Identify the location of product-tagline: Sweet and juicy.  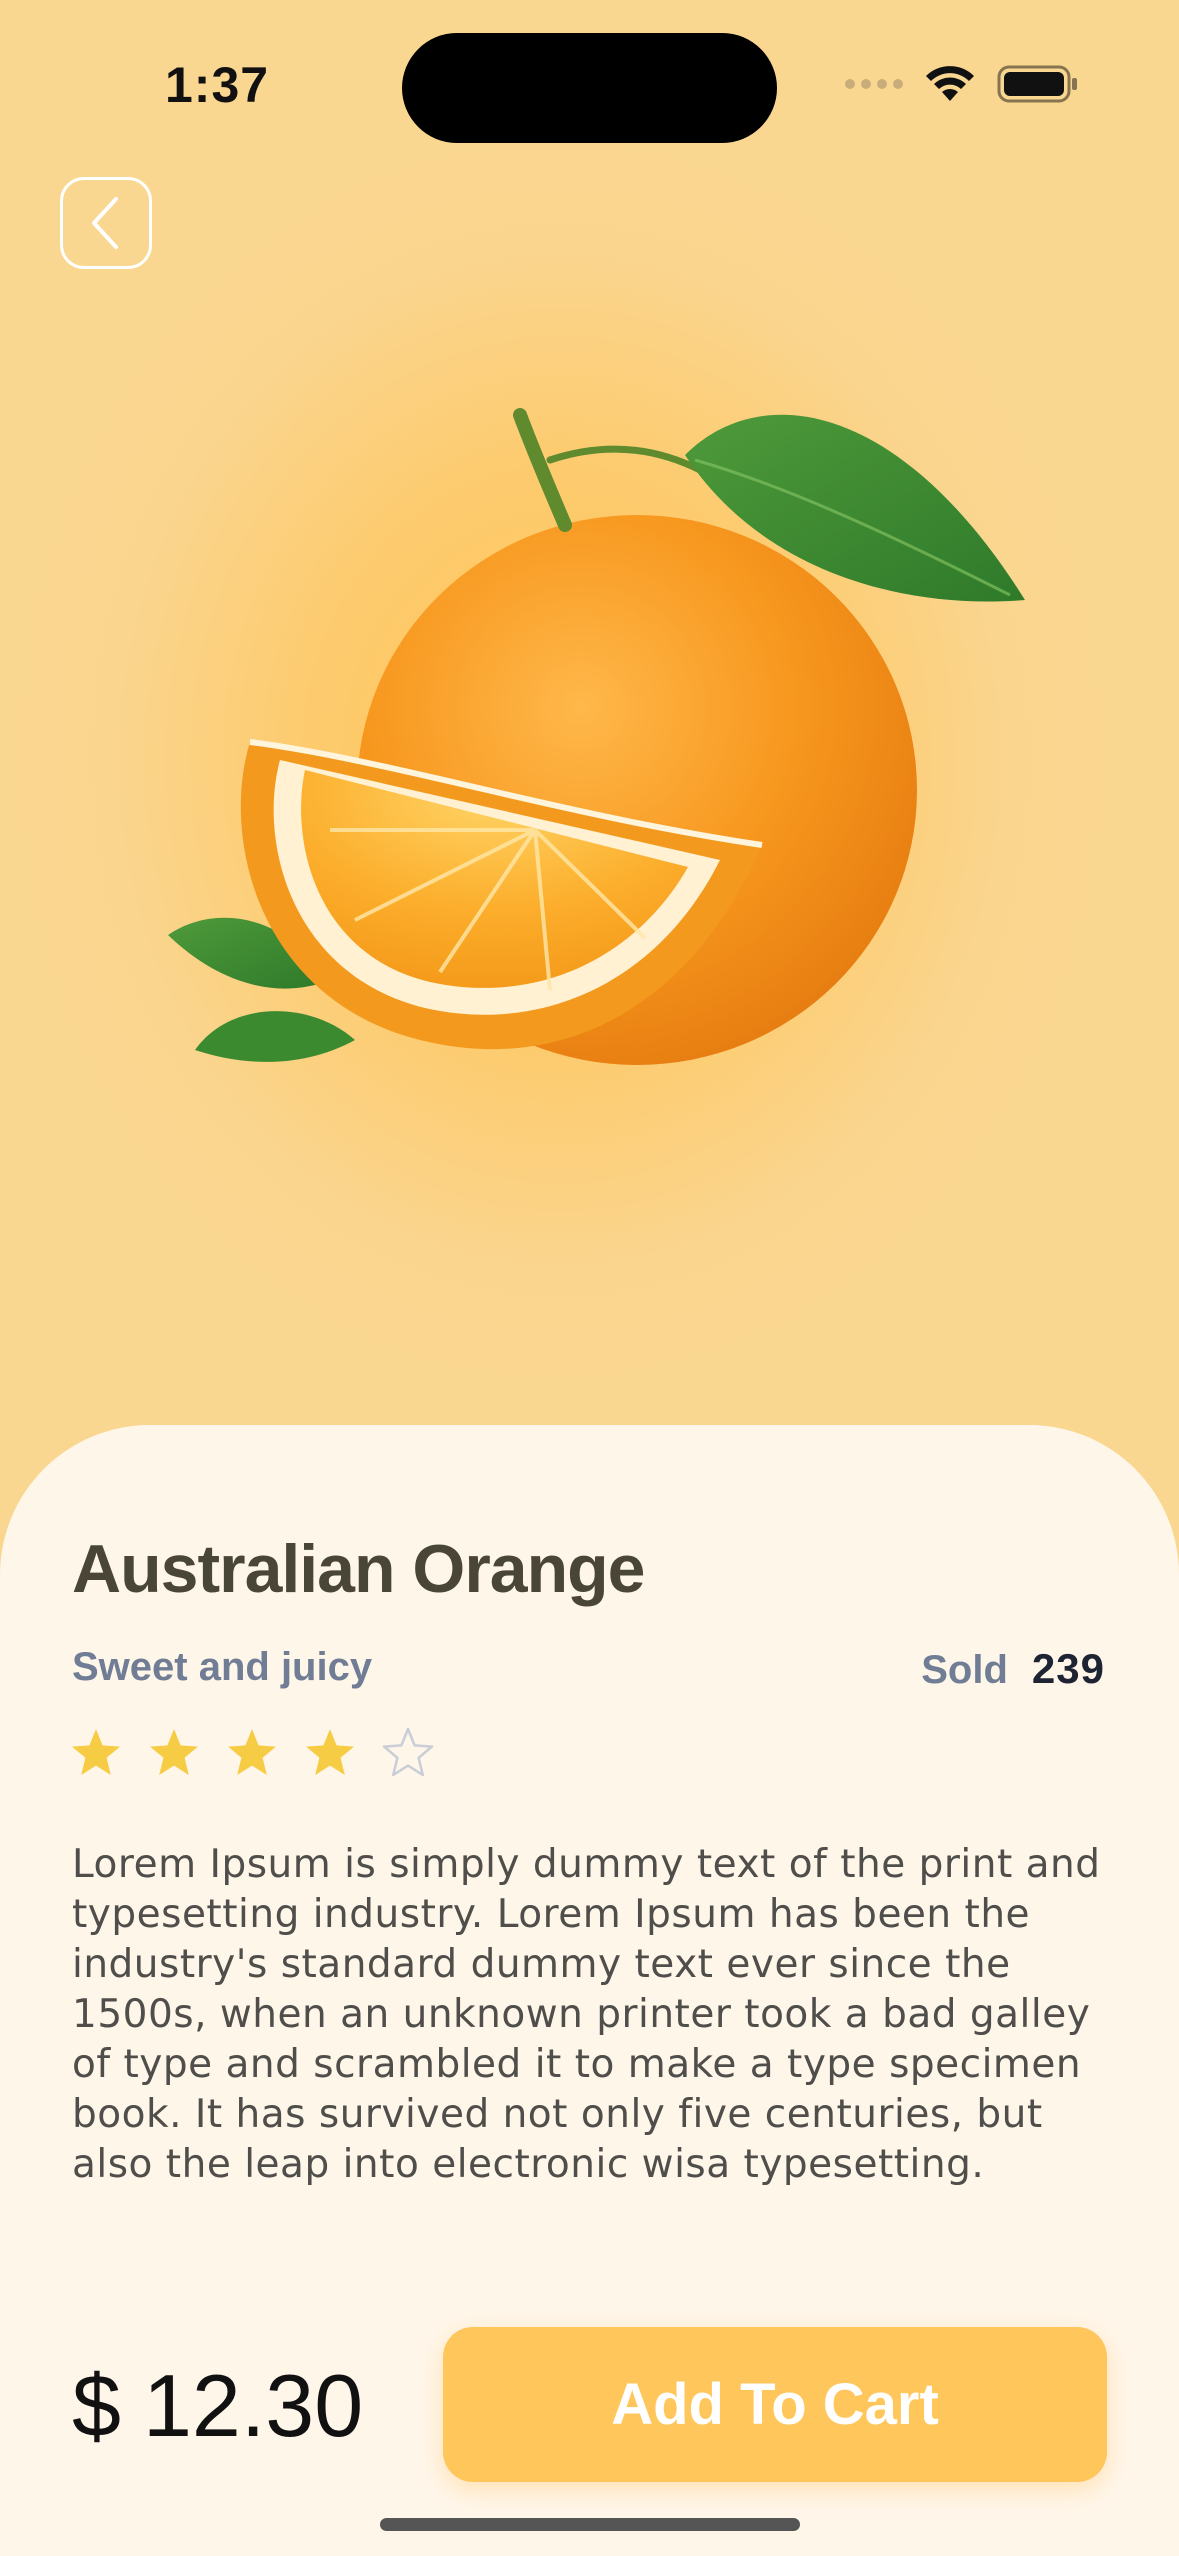
(222, 1667).